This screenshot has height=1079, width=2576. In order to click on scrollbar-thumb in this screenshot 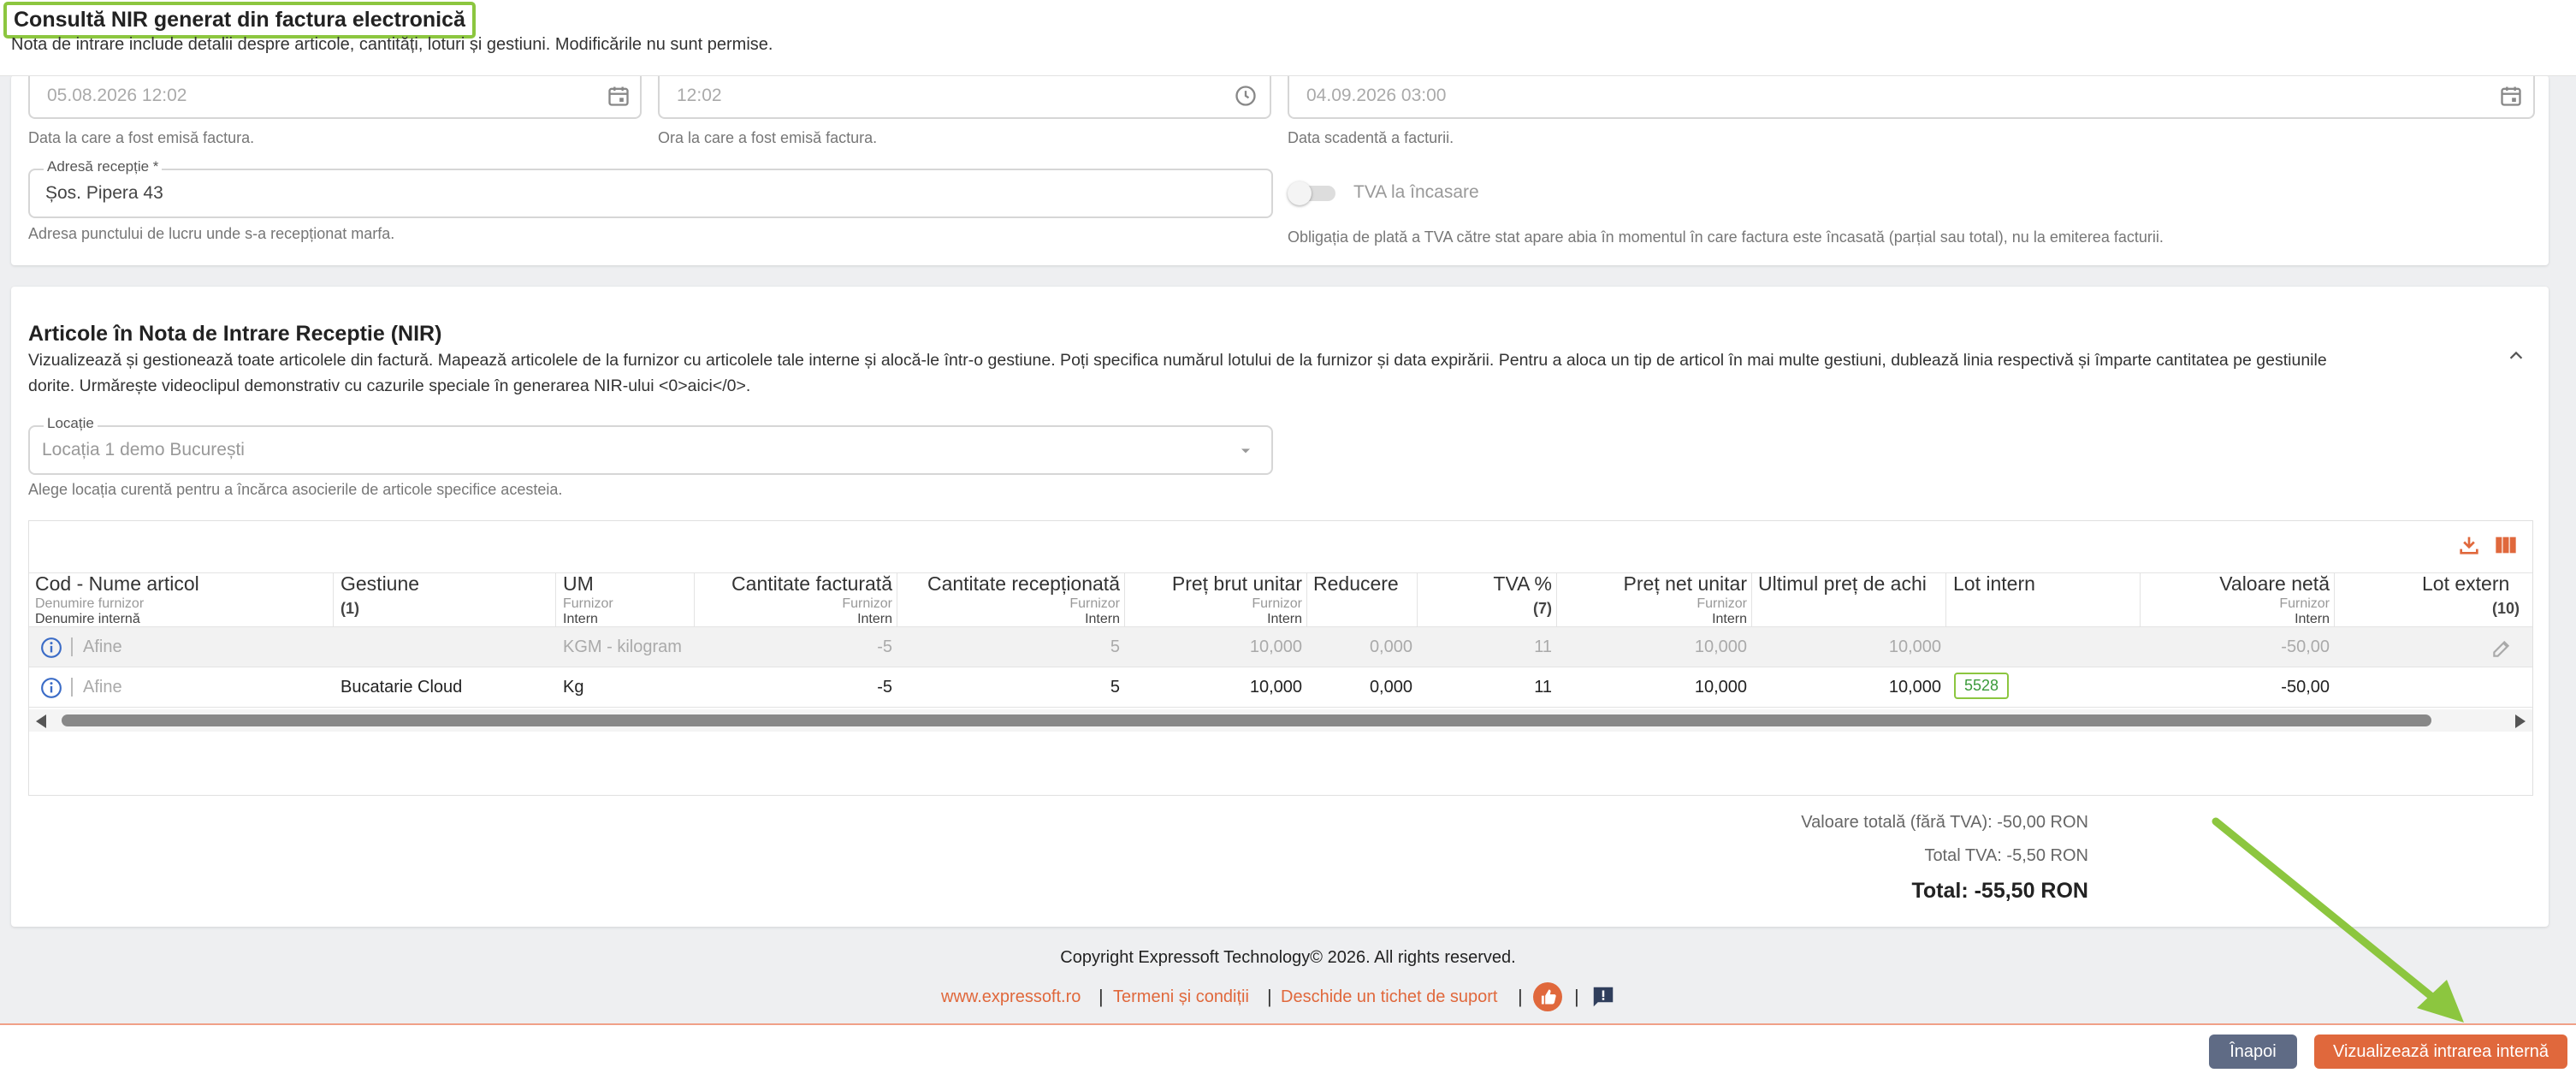, I will do `click(1246, 720)`.